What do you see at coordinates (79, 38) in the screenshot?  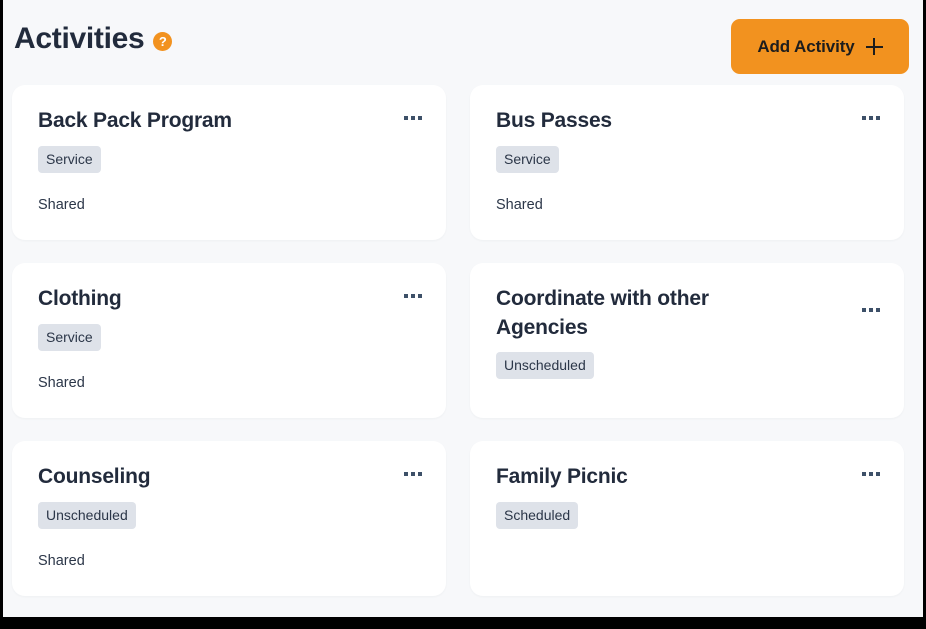 I see `page-title: Activities` at bounding box center [79, 38].